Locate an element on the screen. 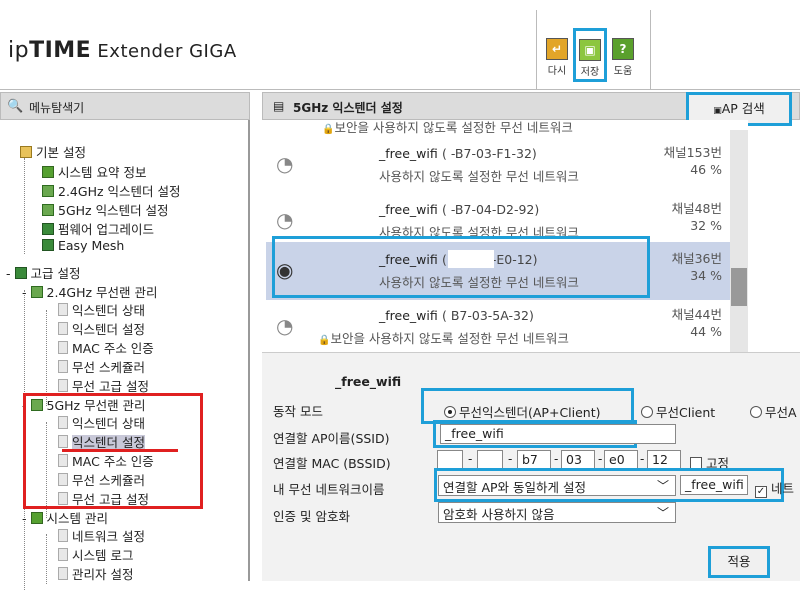 The width and height of the screenshot is (800, 590). mode-extender-radio: 무선익스텐더(AP+Client) is located at coordinates (522, 411).